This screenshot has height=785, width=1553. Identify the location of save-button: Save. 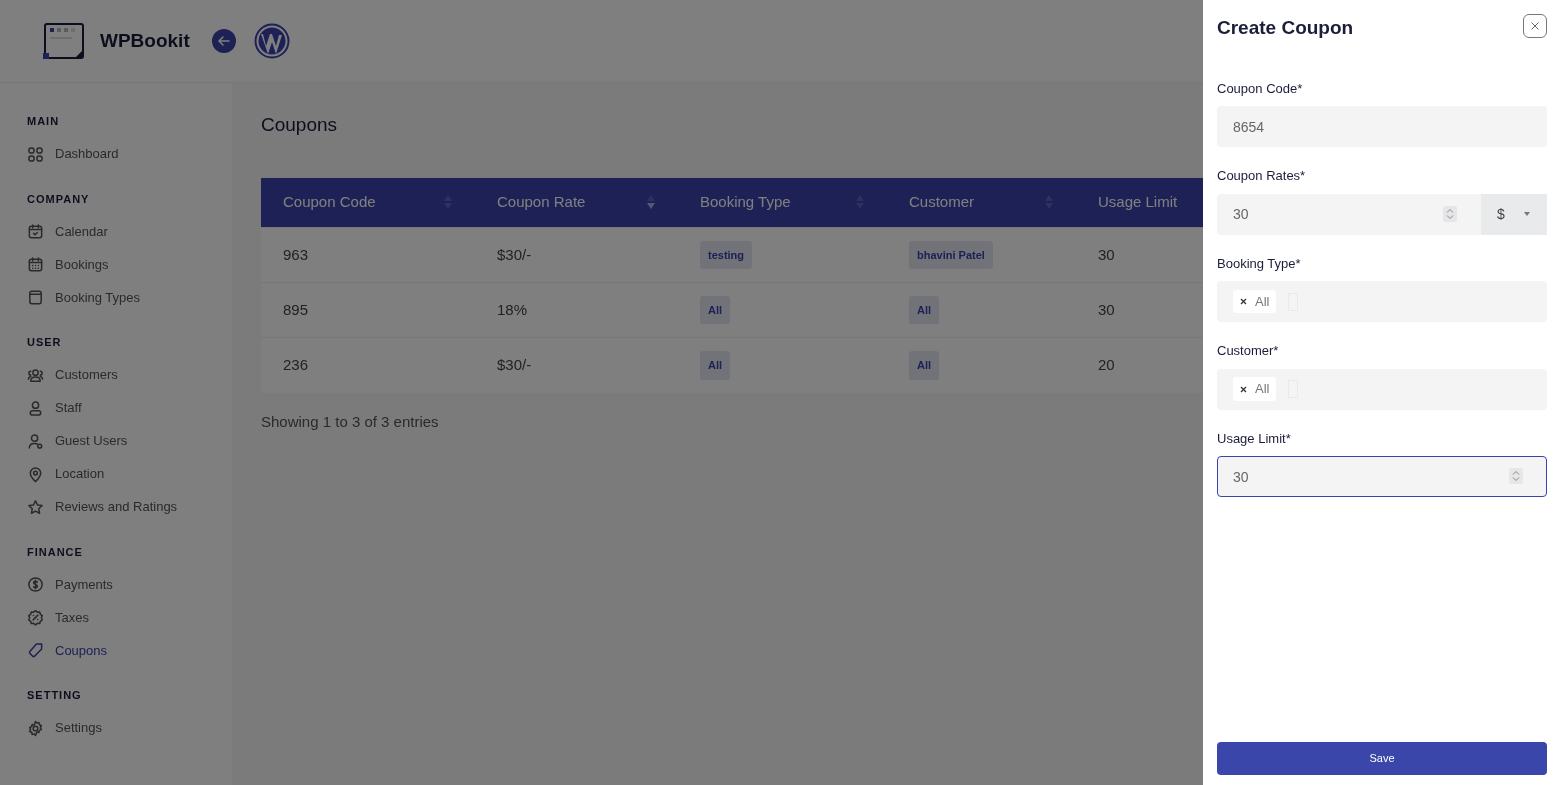
(1382, 758).